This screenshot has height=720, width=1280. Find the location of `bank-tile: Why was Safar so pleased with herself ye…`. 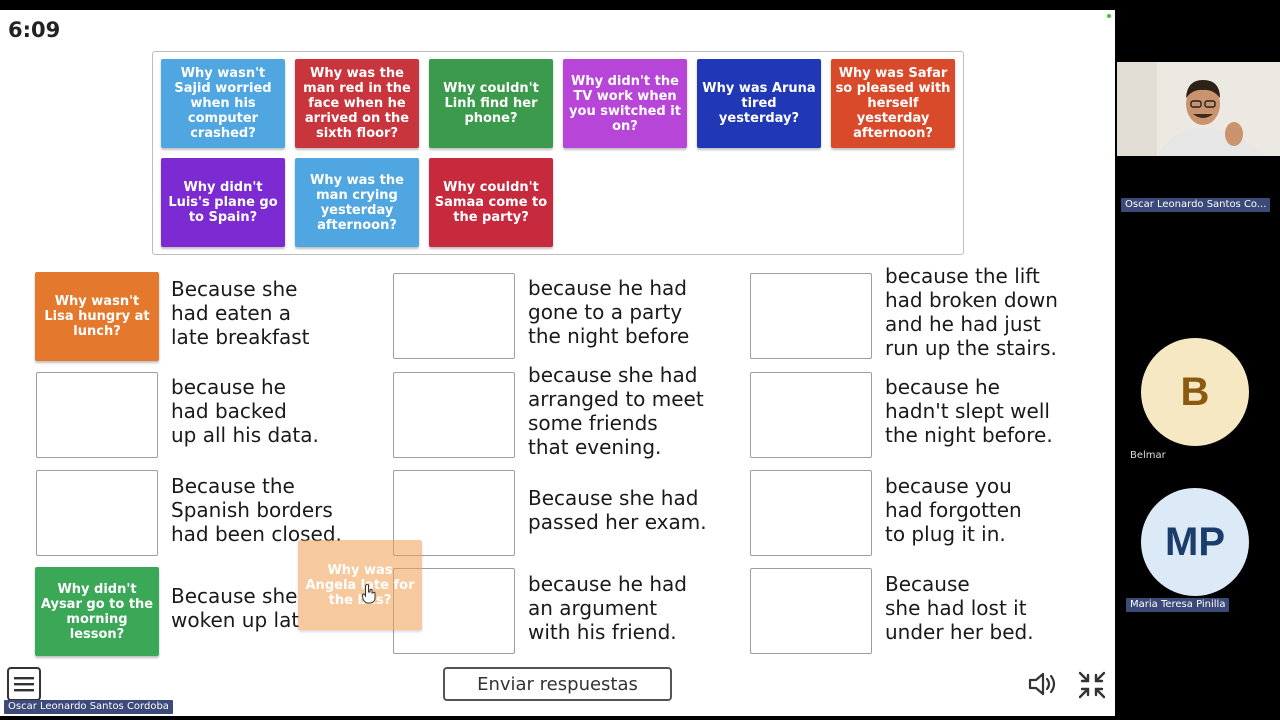

bank-tile: Why was Safar so pleased with herself ye… is located at coordinates (893, 103).